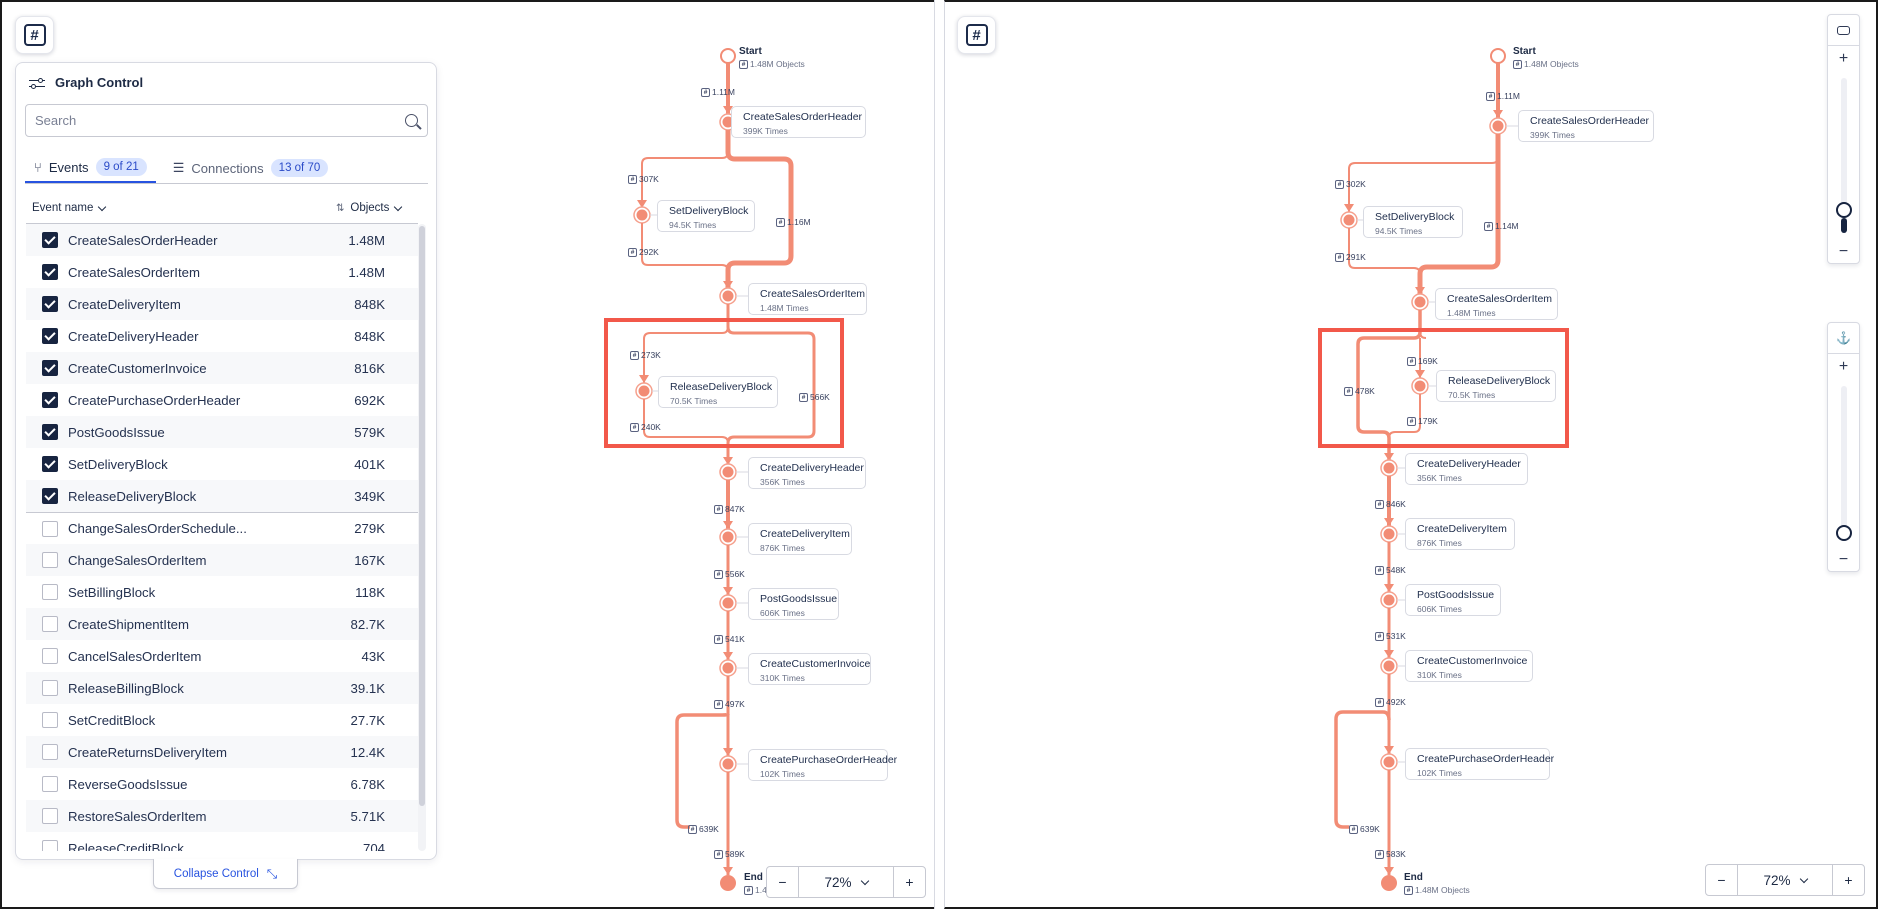  Describe the element at coordinates (822, 765) in the screenshot. I see `event-node-cpoh: CreatePurchaseOrderHeader 102K Times` at that location.